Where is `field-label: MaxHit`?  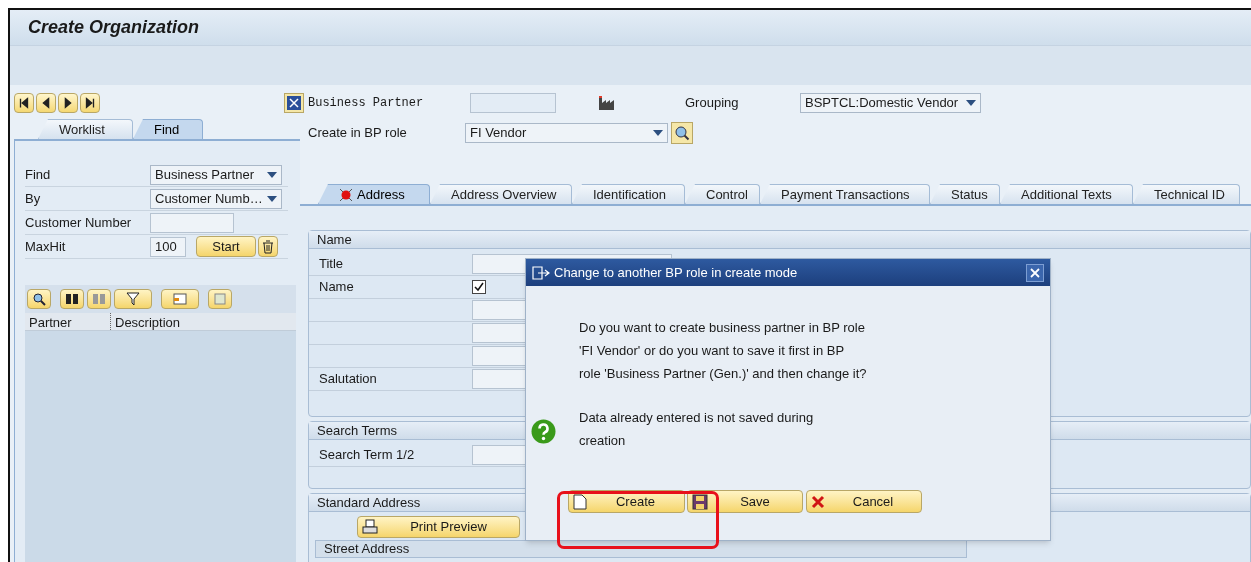 field-label: MaxHit is located at coordinates (46, 246).